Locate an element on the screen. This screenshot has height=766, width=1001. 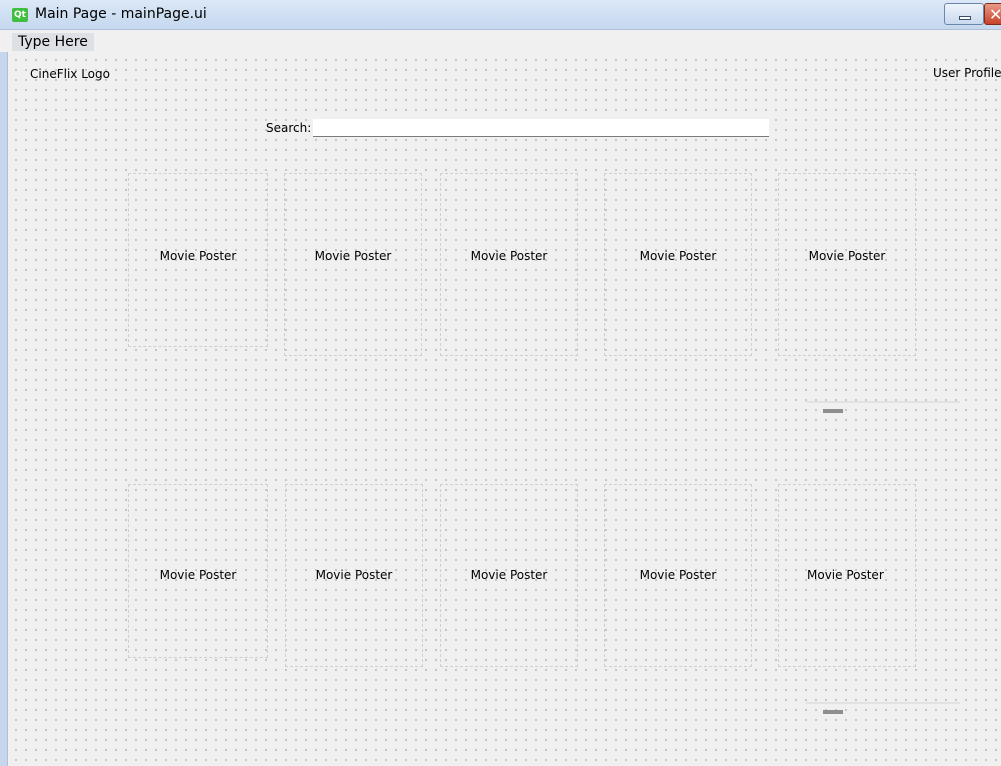
close-icon: ✕ is located at coordinates (995, 14).